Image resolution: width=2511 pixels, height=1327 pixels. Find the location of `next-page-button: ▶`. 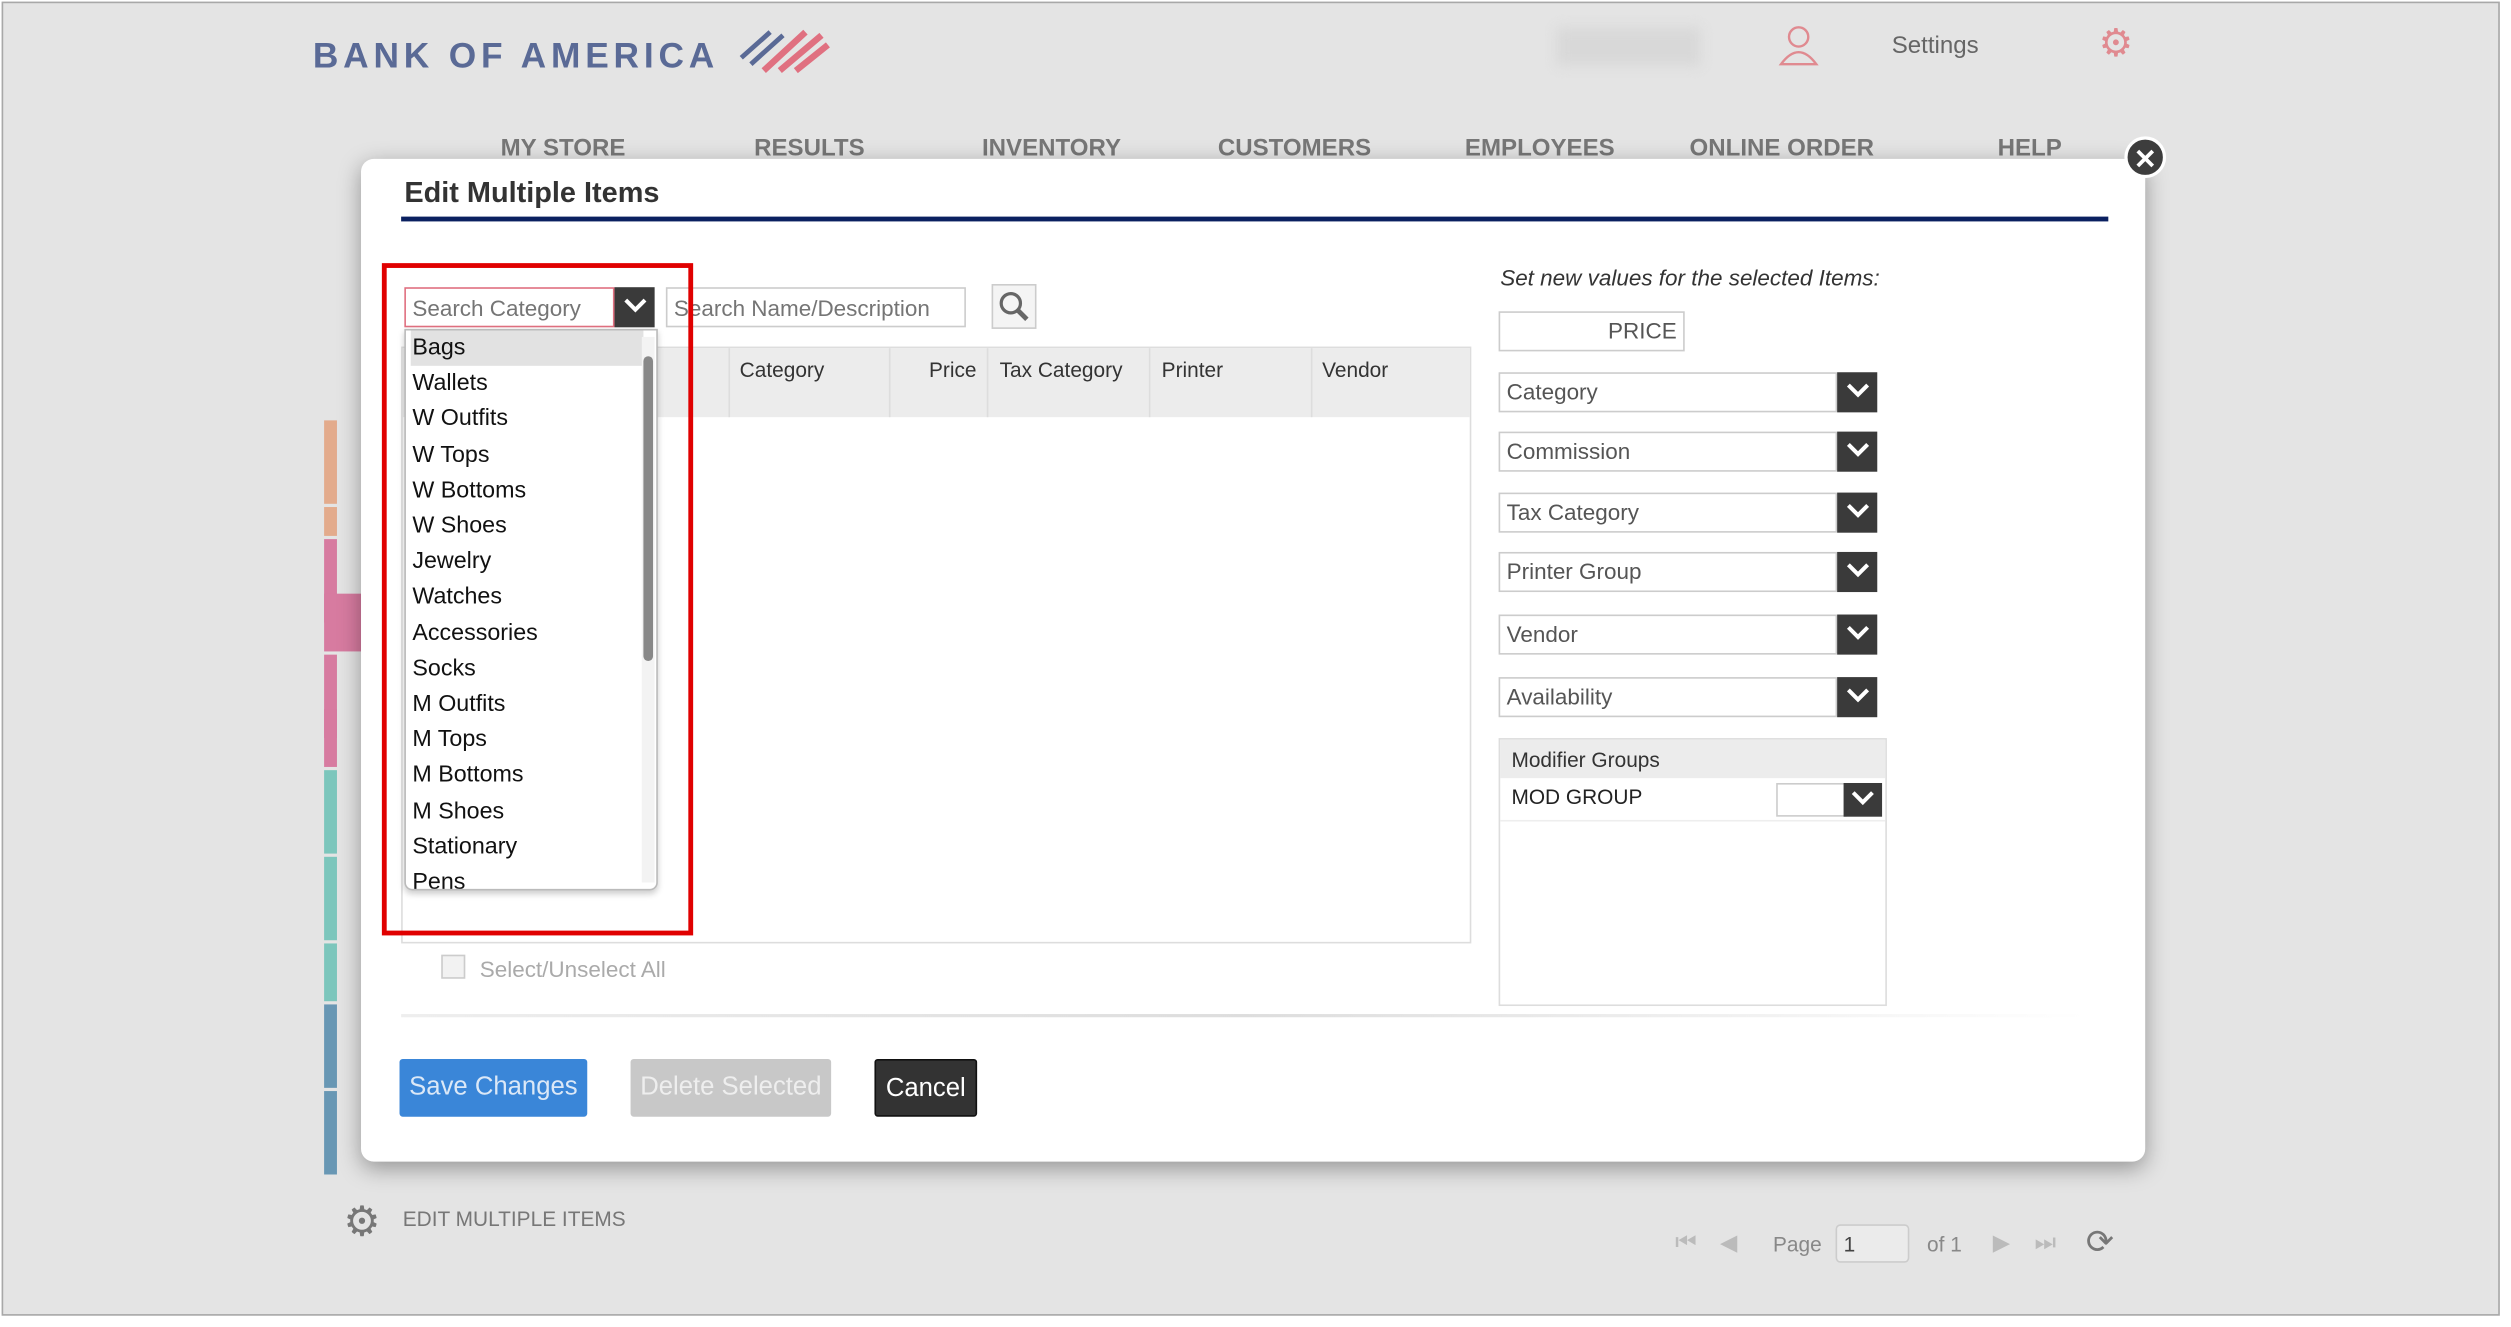

next-page-button: ▶ is located at coordinates (2001, 1242).